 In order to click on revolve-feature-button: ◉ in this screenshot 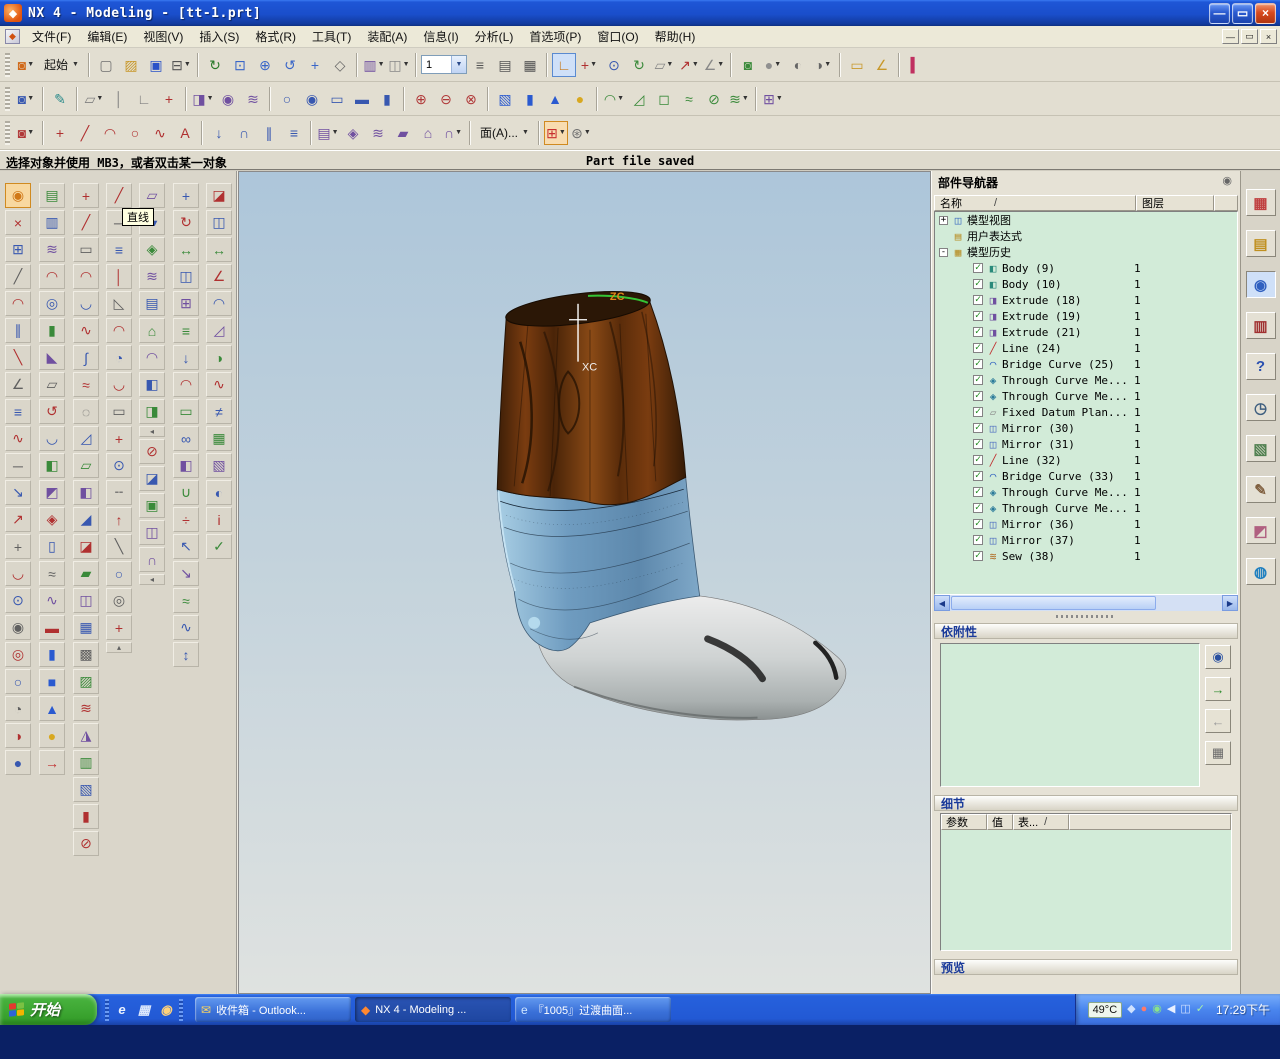, I will do `click(228, 99)`.